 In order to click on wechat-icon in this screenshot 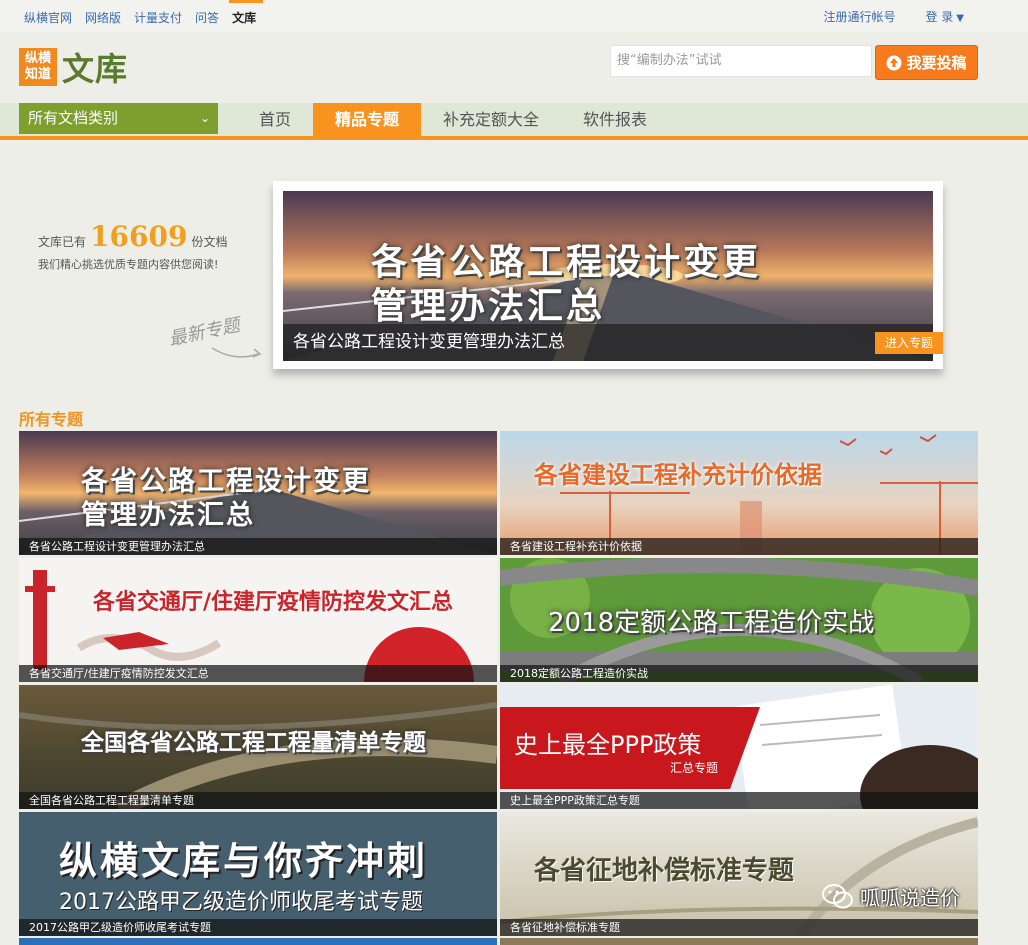, I will do `click(837, 895)`.